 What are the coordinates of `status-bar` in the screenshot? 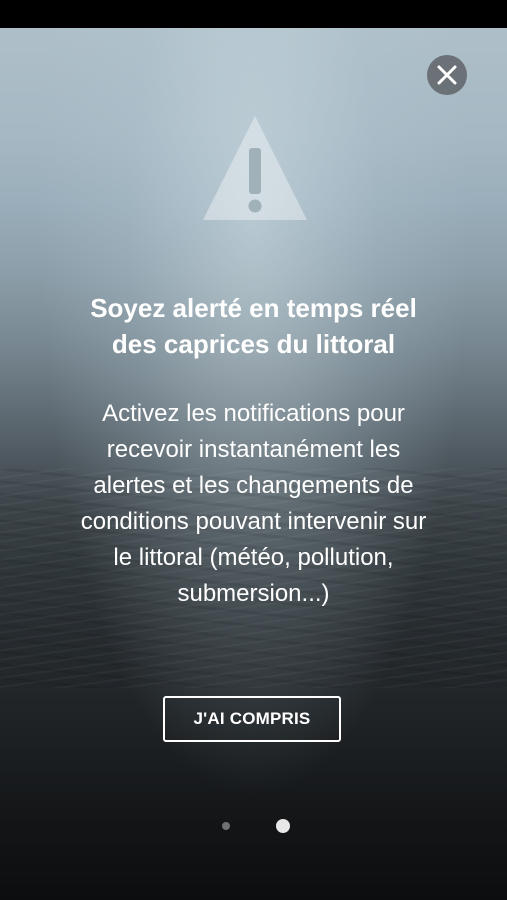 It's located at (253, 14).